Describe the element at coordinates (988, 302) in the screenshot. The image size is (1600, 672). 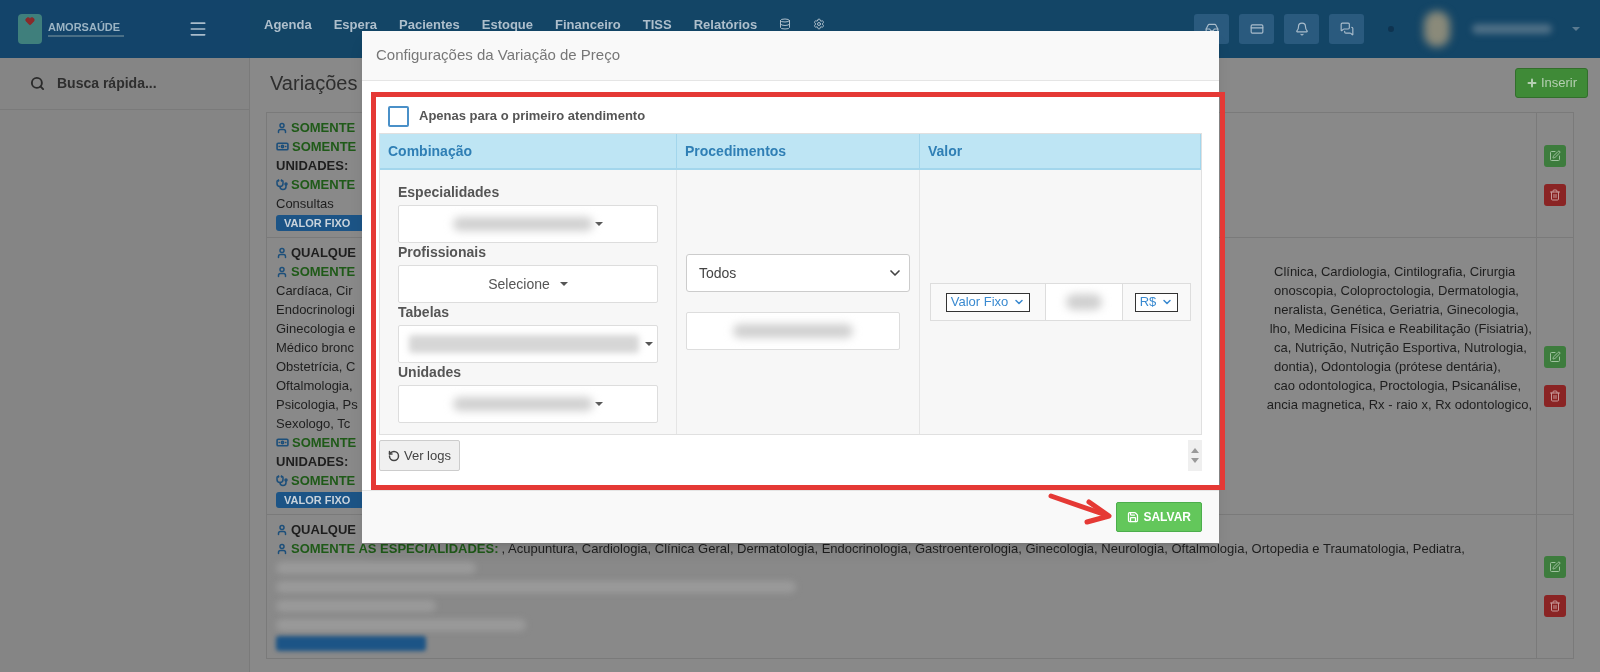
I see `value-type-select: Valor Fixo` at that location.